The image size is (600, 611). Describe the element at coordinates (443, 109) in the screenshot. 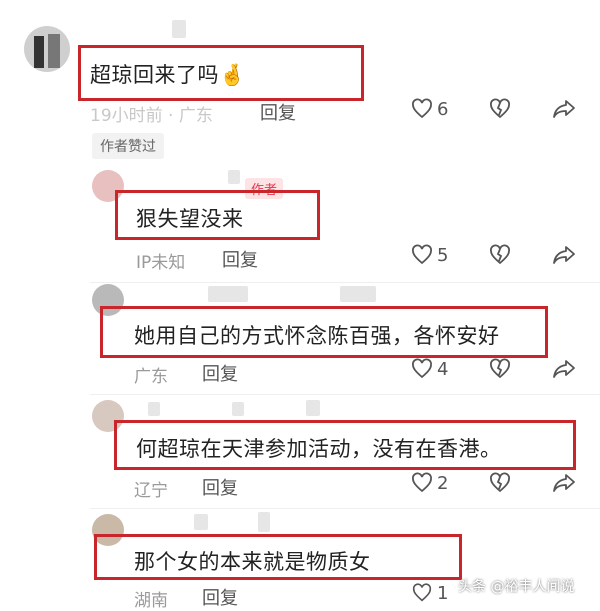

I see `like-count: 6` at that location.